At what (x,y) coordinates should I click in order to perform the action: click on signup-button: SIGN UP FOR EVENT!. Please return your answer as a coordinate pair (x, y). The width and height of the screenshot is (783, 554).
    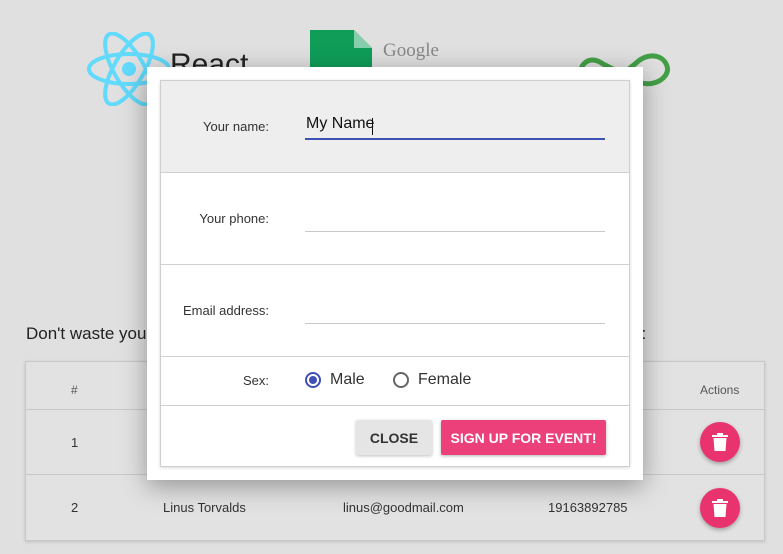
    Looking at the image, I should click on (523, 437).